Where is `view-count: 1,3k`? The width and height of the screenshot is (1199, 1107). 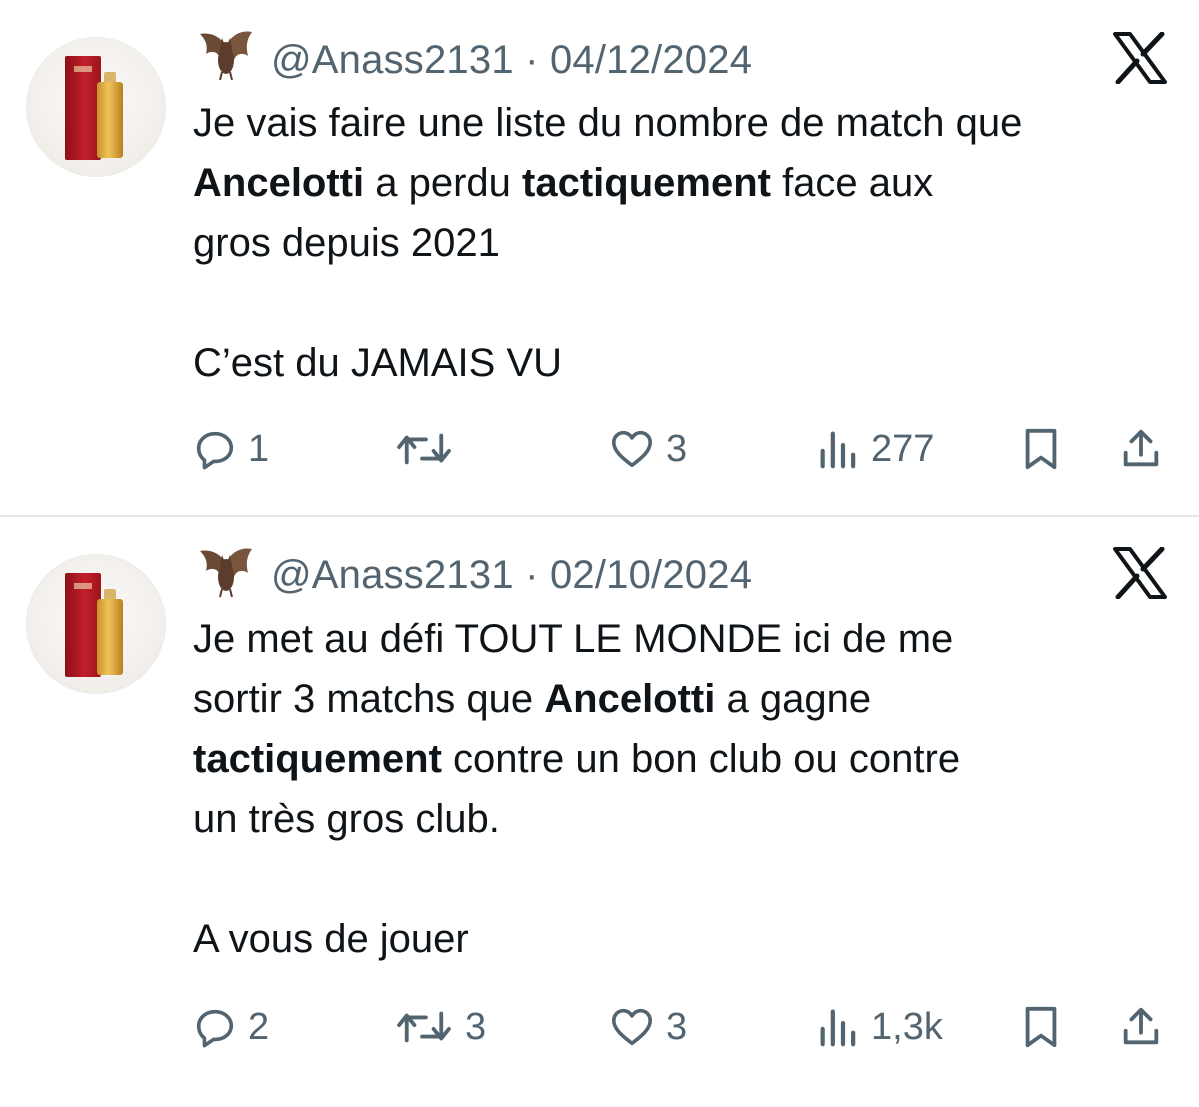
view-count: 1,3k is located at coordinates (907, 1026).